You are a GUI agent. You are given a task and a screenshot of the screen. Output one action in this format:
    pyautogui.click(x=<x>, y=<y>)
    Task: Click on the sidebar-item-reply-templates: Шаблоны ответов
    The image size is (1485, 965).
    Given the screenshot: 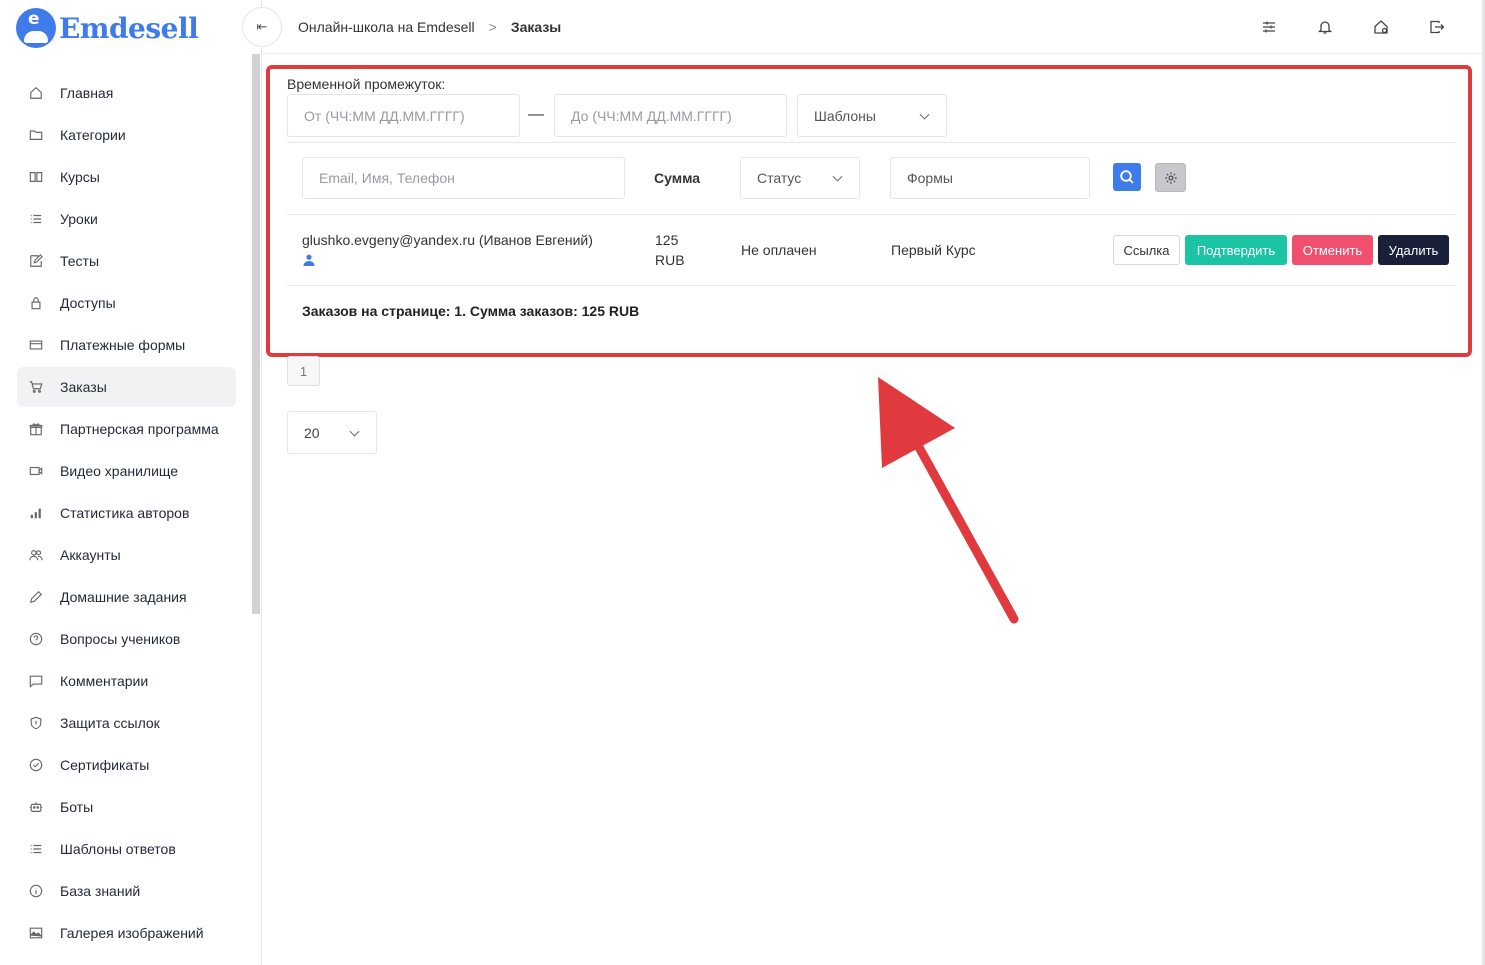 What is the action you would take?
    pyautogui.click(x=126, y=849)
    